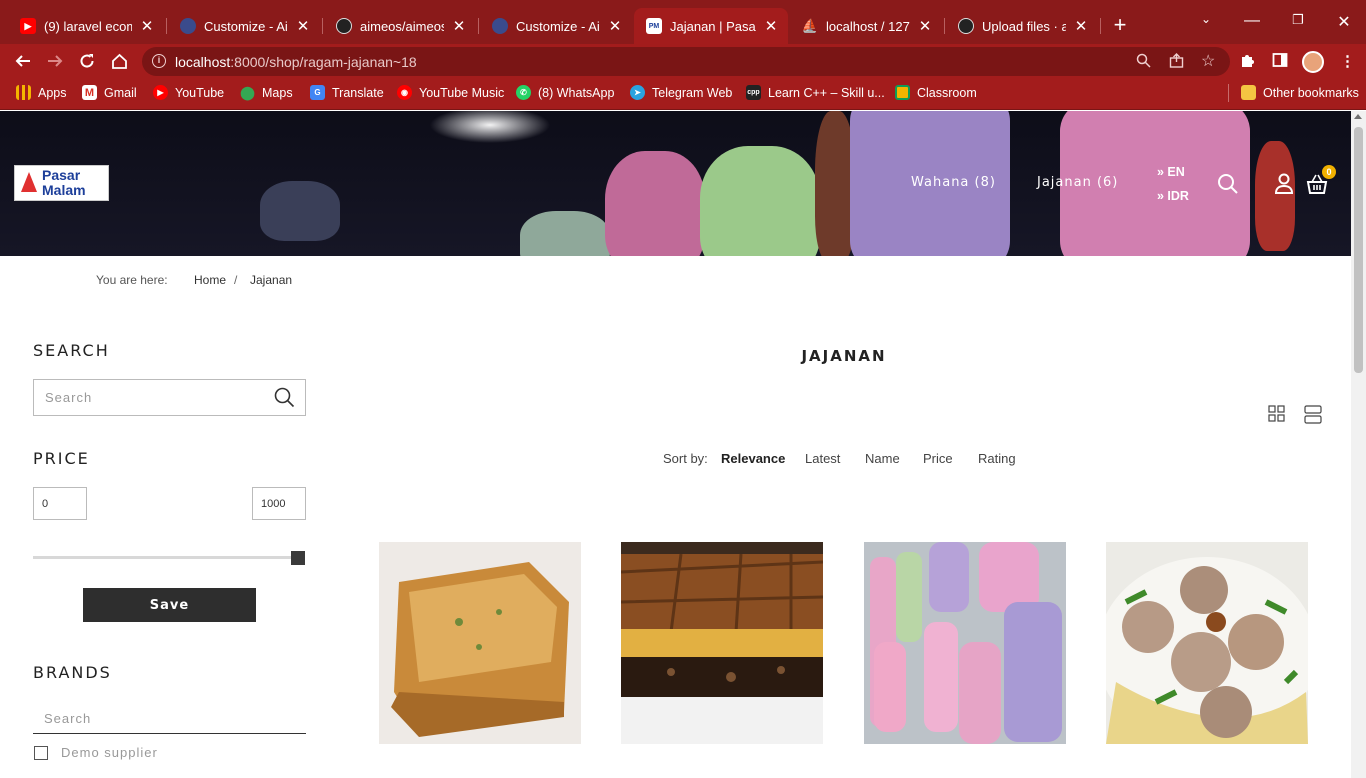 The image size is (1366, 778). What do you see at coordinates (109, 752) in the screenshot?
I see `brand-label: Demo supplier` at bounding box center [109, 752].